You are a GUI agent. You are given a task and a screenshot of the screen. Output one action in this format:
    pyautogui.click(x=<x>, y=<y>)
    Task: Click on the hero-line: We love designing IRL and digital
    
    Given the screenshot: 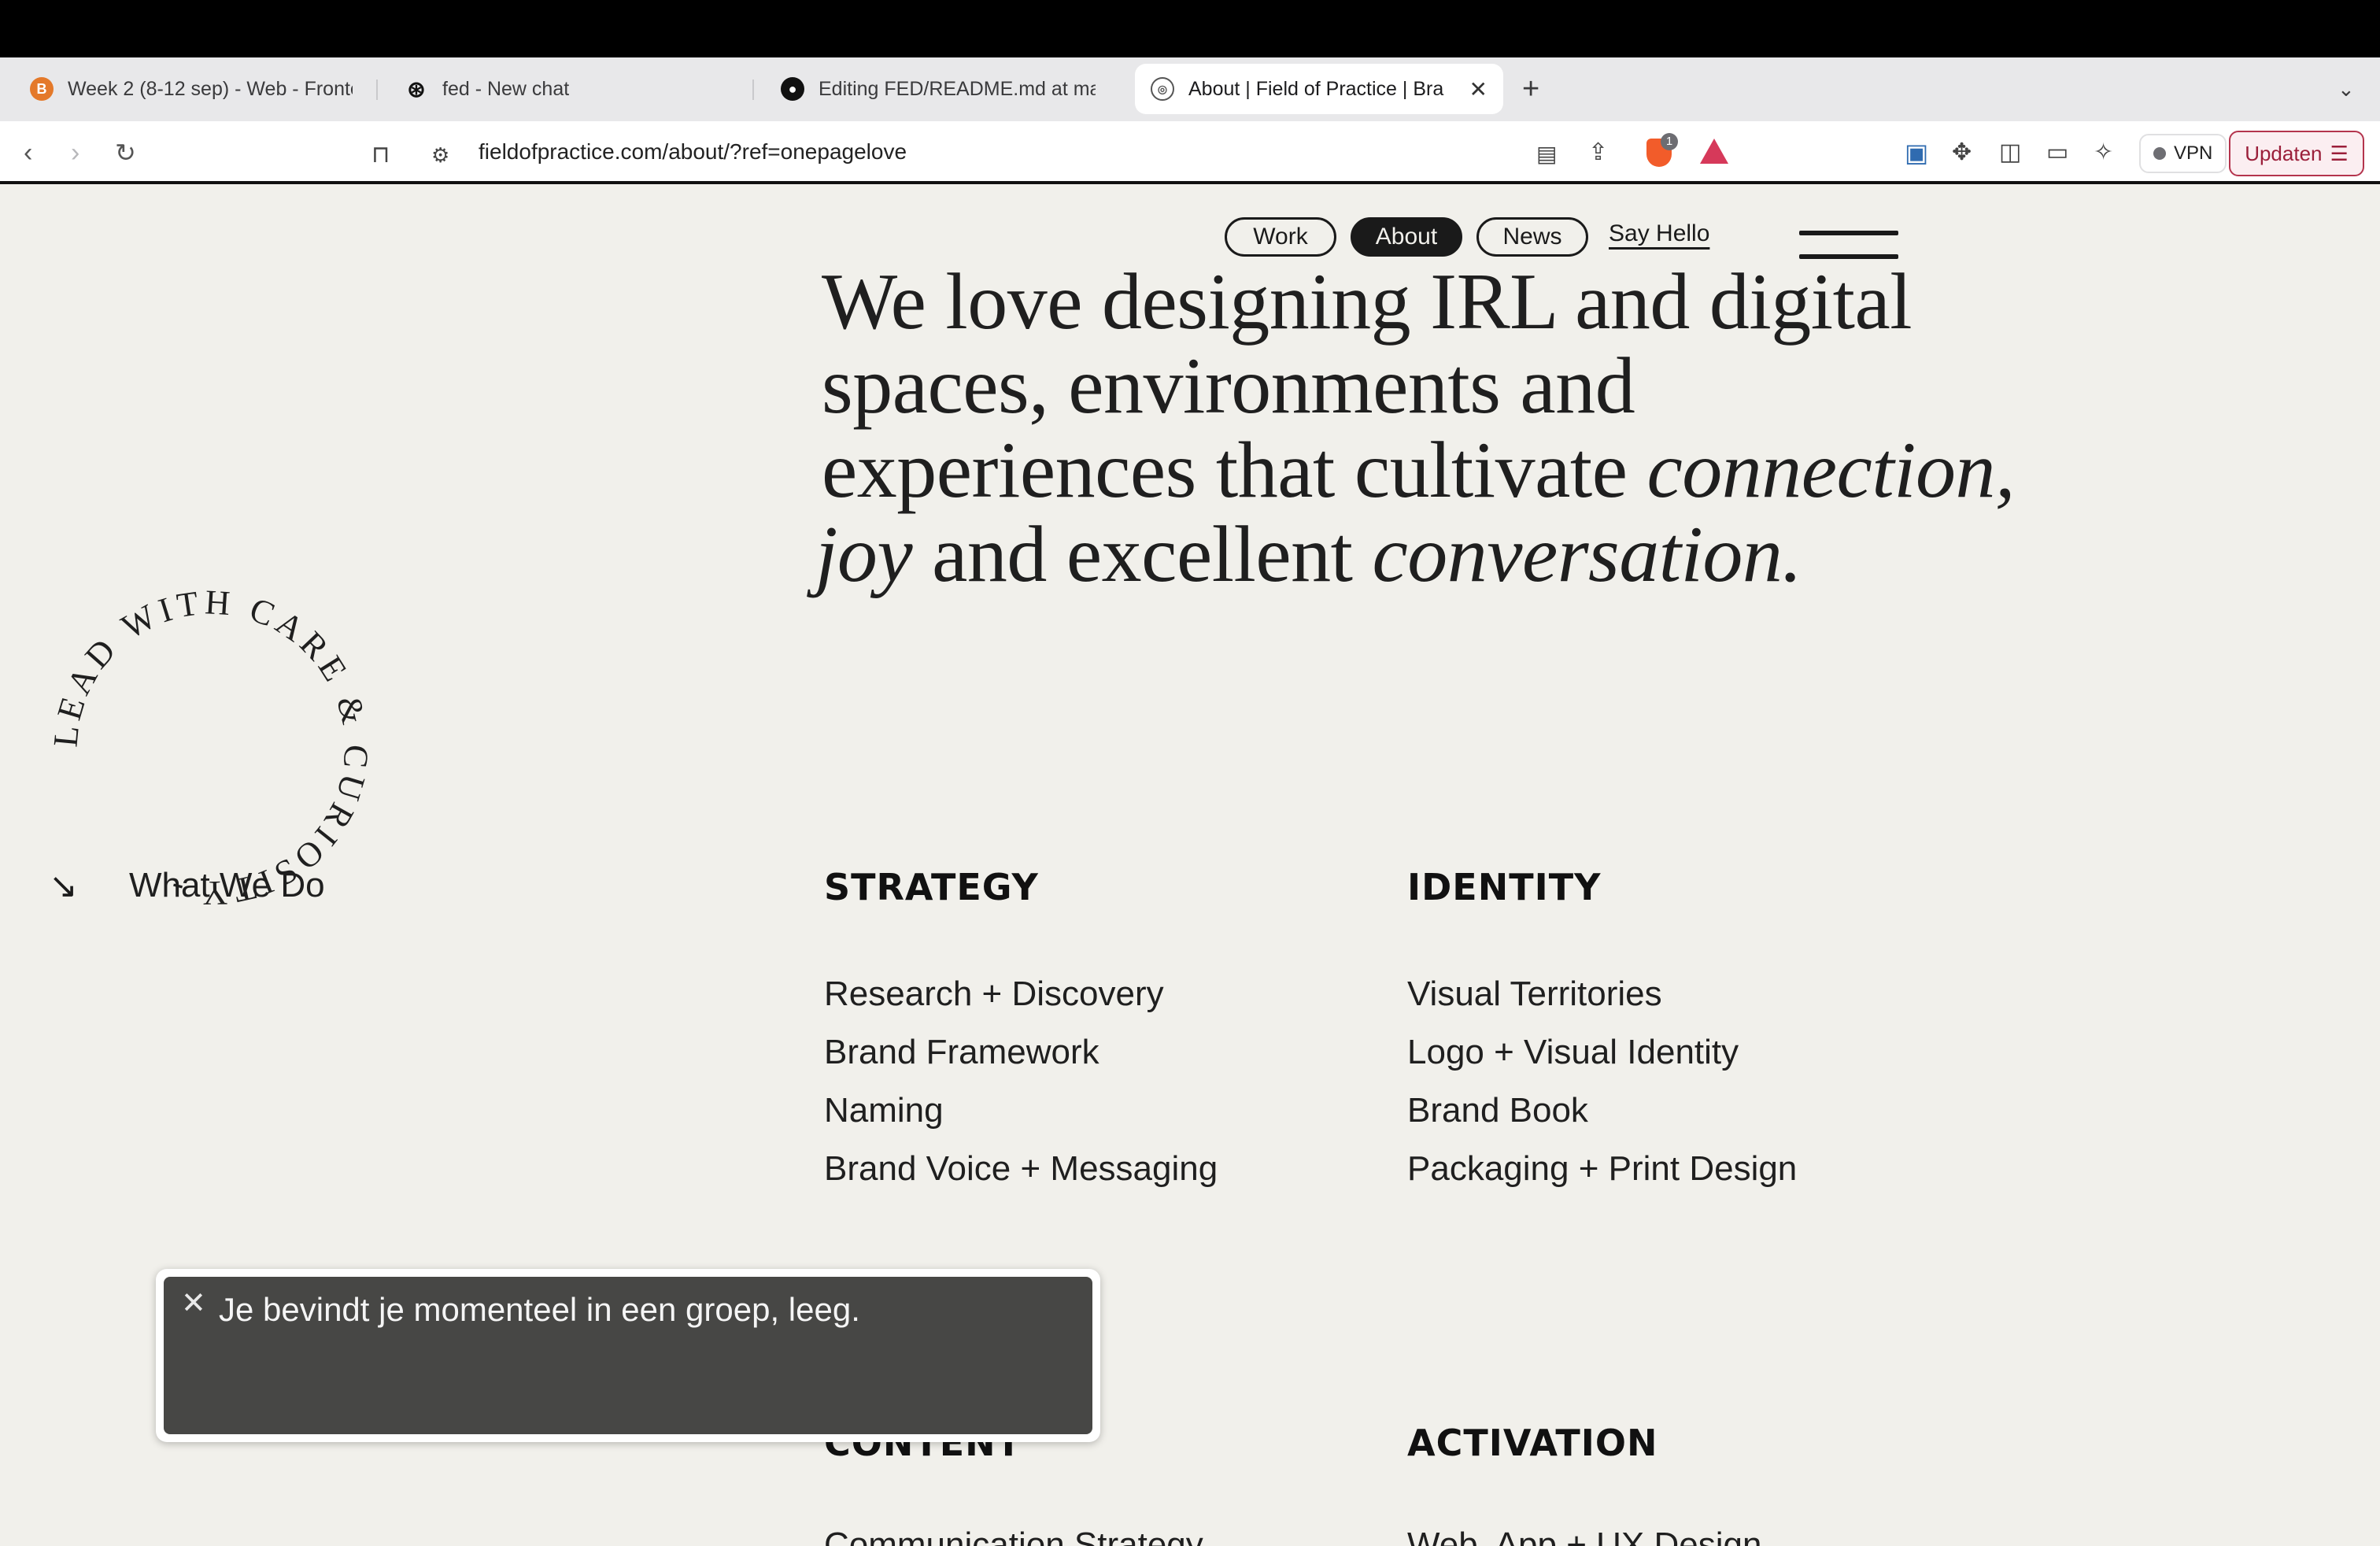 What is the action you would take?
    pyautogui.click(x=1367, y=301)
    